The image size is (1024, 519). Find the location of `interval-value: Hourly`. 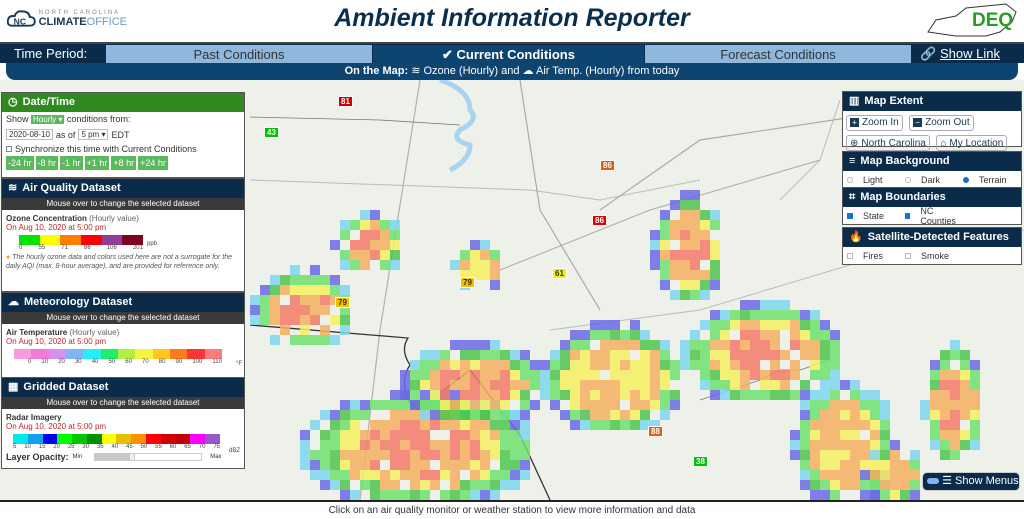

interval-value: Hourly is located at coordinates (45, 119).